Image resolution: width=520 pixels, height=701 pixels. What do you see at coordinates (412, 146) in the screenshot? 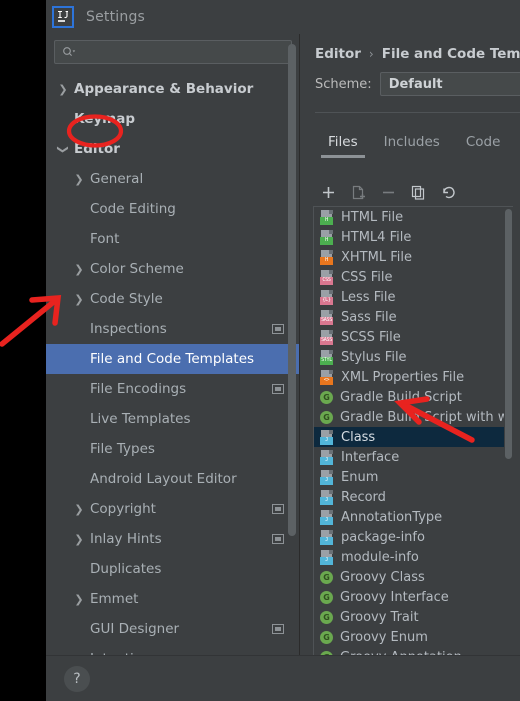
I see `tab-includes: Includes` at bounding box center [412, 146].